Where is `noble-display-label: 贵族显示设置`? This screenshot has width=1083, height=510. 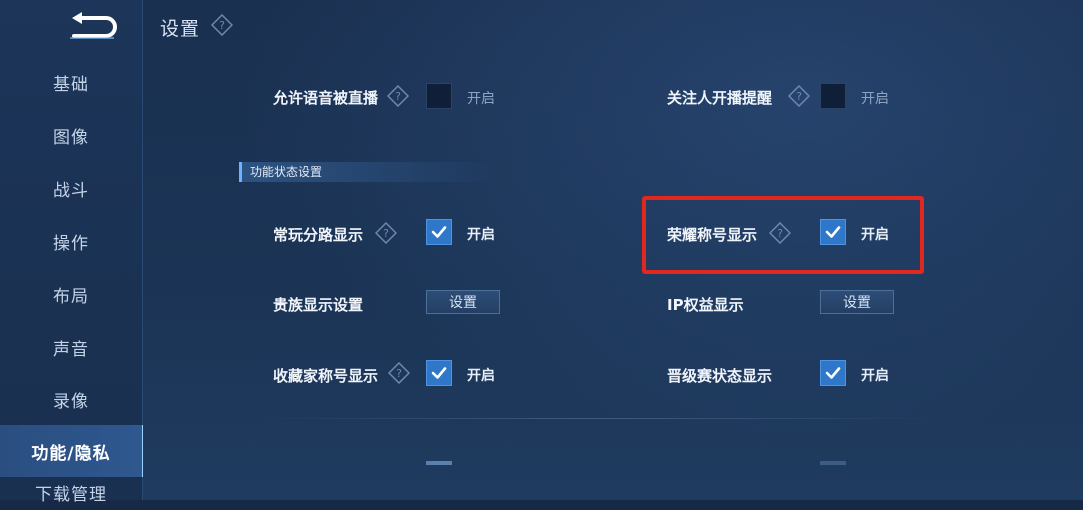
noble-display-label: 贵族显示设置 is located at coordinates (318, 305).